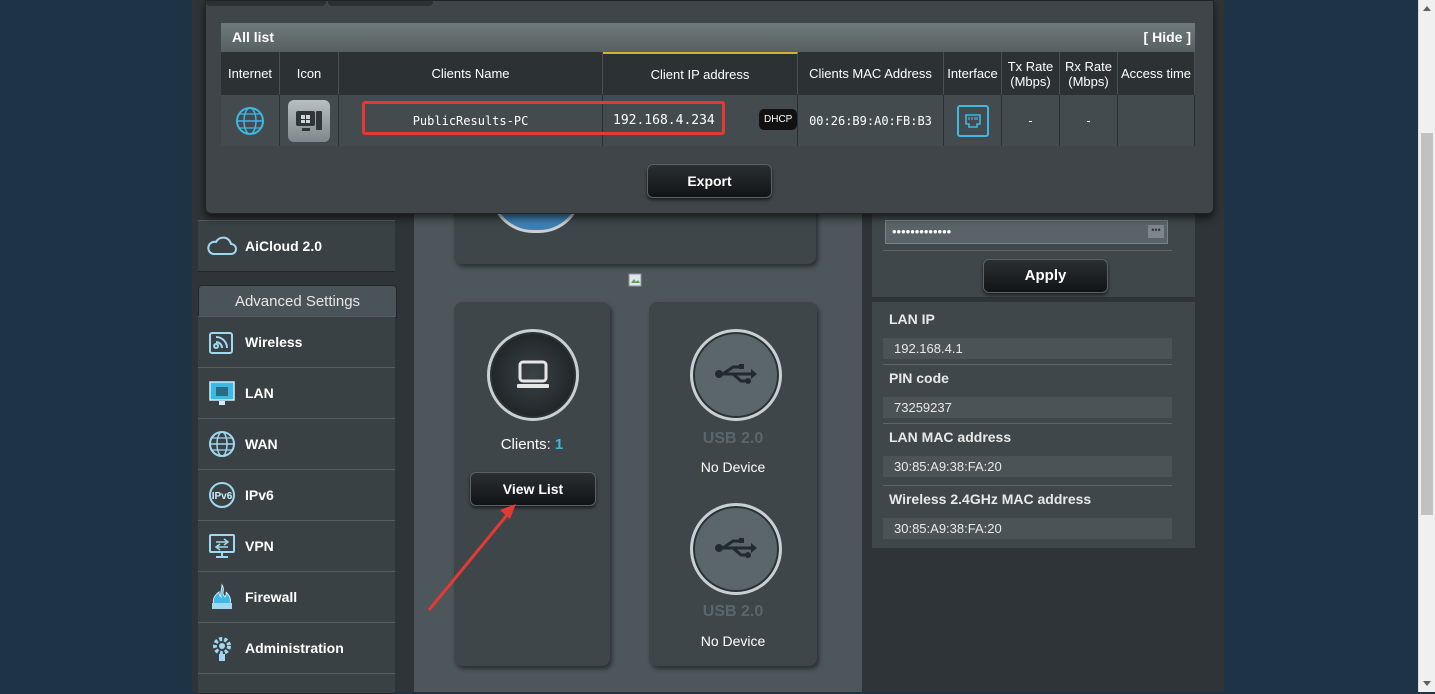  I want to click on sidebar-item-wan: WAN, so click(296, 444).